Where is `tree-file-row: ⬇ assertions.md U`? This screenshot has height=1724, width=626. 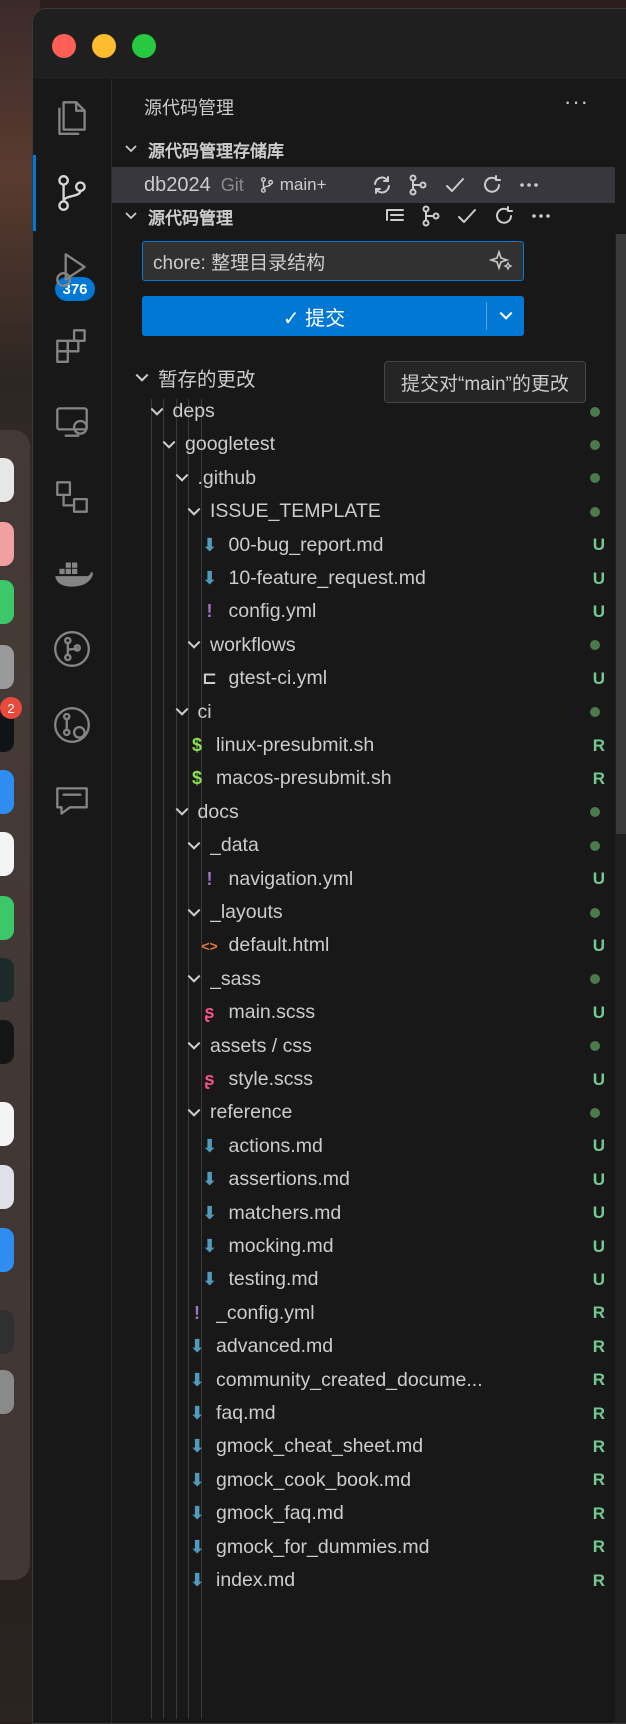 tree-file-row: ⬇ assertions.md U is located at coordinates (363, 1179).